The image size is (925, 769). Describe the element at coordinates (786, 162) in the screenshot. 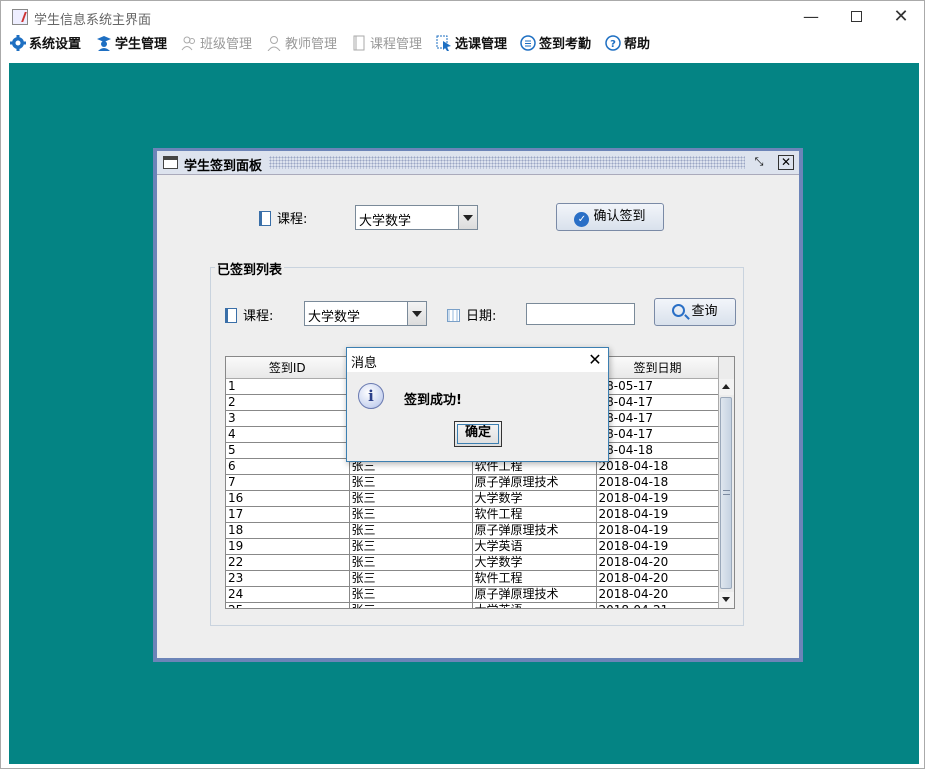

I see `panel-close-button: ✕` at that location.